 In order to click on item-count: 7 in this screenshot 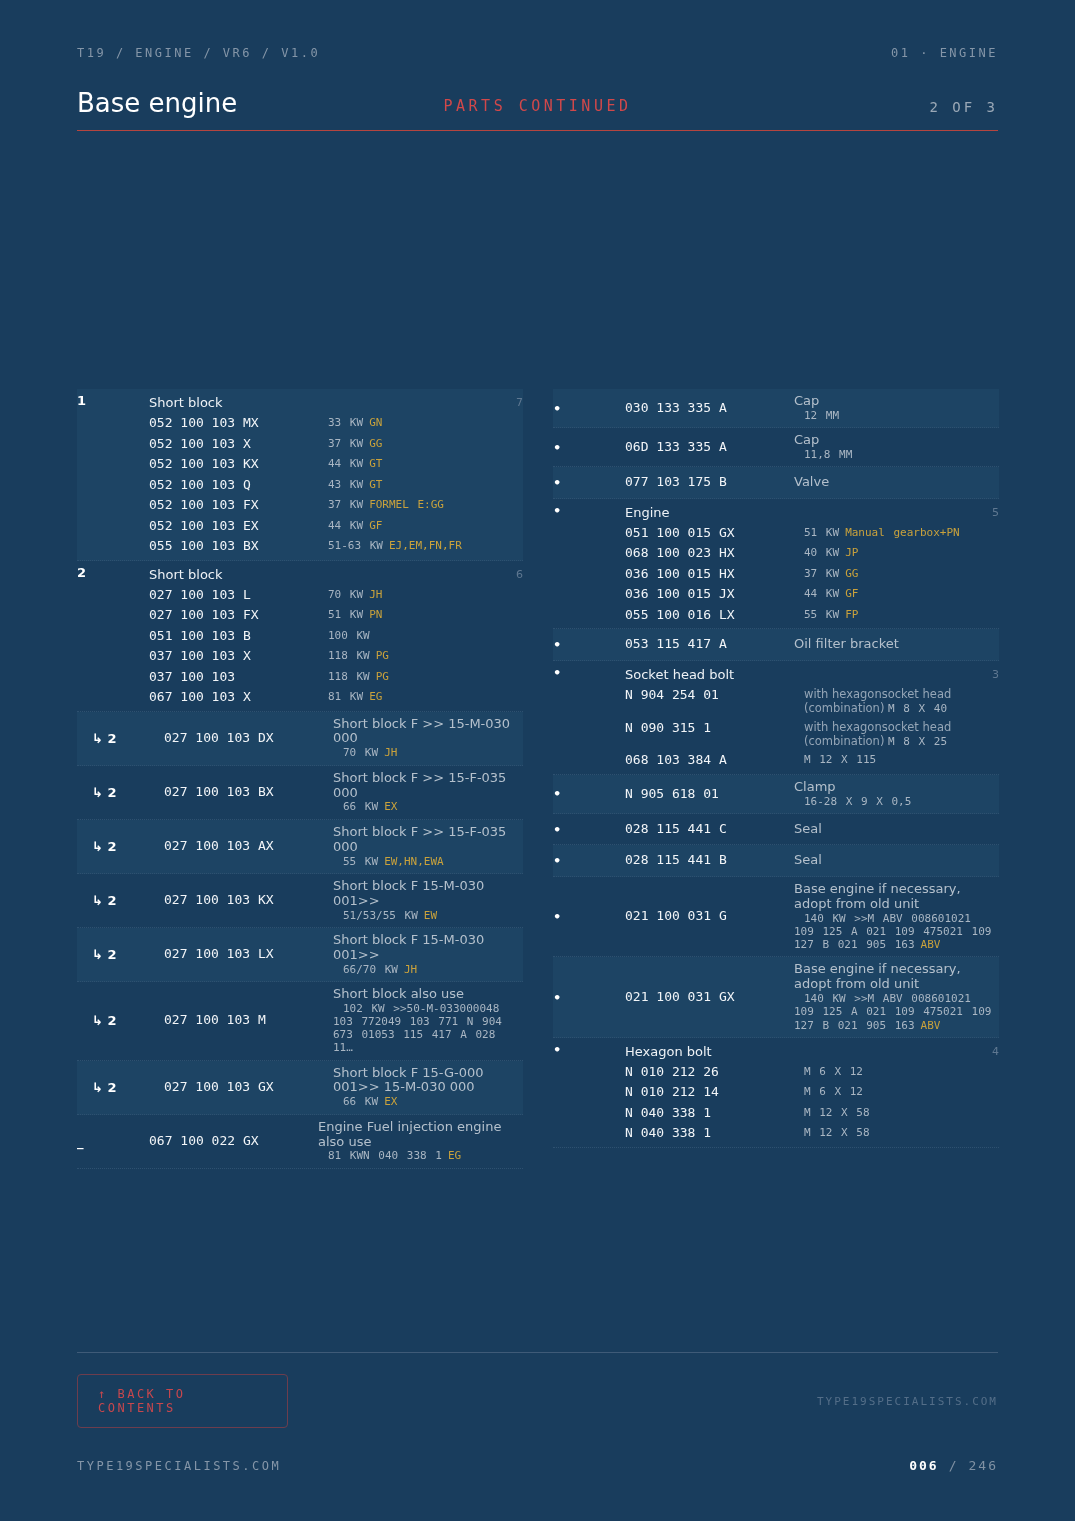, I will do `click(519, 403)`.